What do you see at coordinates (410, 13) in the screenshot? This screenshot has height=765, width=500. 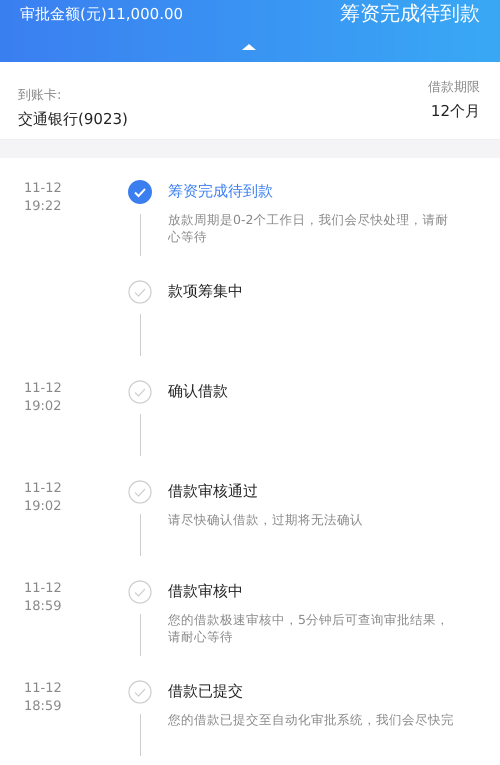 I see `status-title: 筹资完成待到款` at bounding box center [410, 13].